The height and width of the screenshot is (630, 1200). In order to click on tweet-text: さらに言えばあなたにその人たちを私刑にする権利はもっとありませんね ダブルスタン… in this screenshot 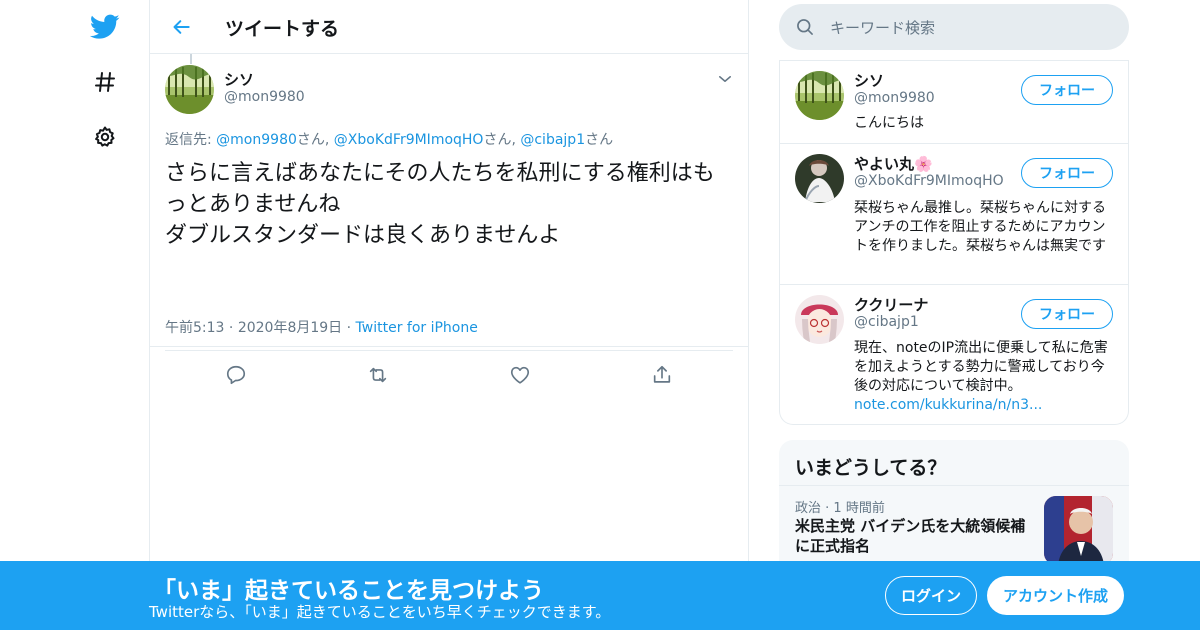, I will do `click(440, 204)`.